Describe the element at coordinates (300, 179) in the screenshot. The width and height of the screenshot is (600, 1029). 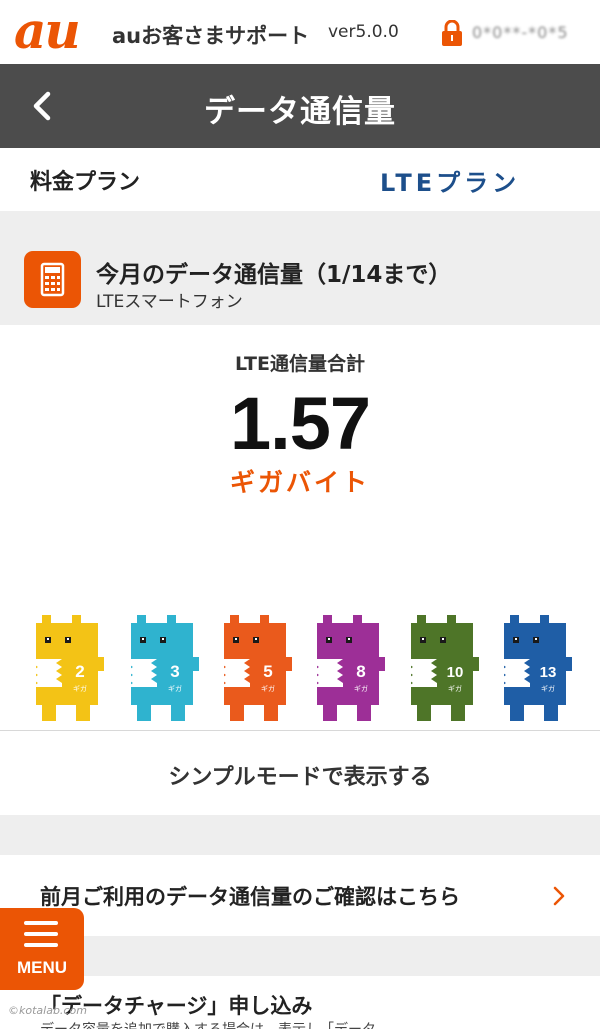
I see `plan-row: 料金プラン LTEプラン` at that location.